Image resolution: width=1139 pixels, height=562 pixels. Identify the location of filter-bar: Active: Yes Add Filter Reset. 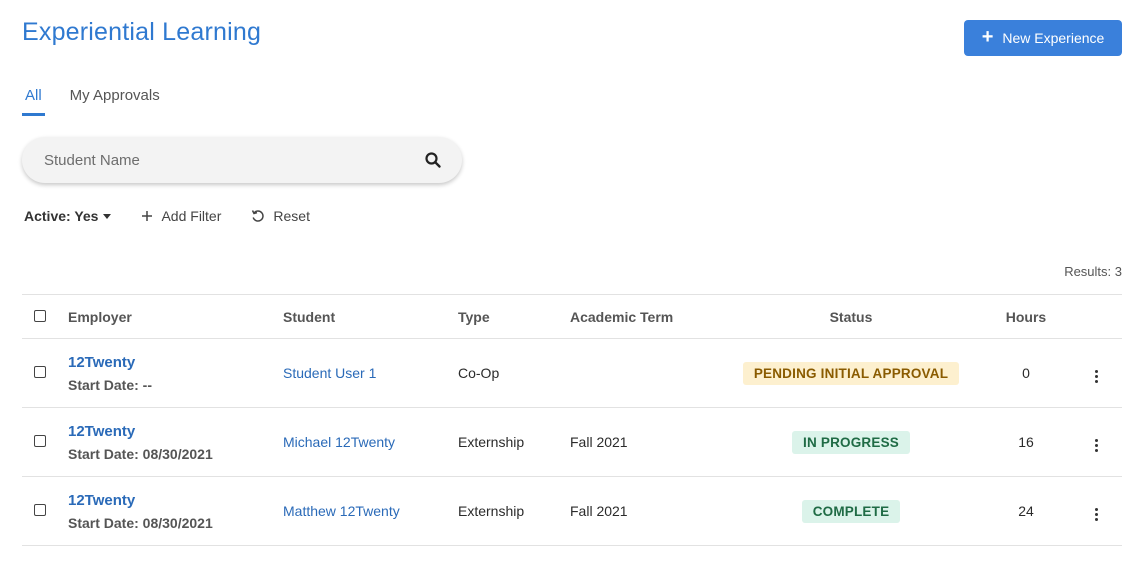
(167, 216).